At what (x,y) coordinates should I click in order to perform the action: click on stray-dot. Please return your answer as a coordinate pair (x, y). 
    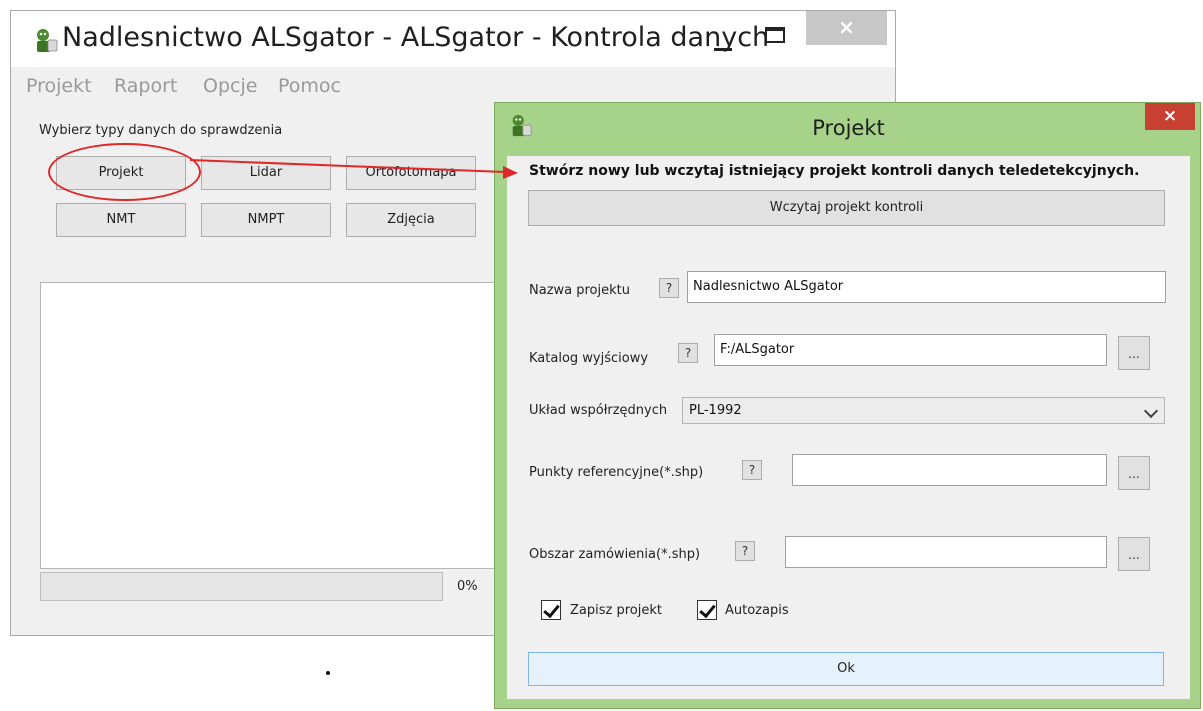
    Looking at the image, I should click on (328, 673).